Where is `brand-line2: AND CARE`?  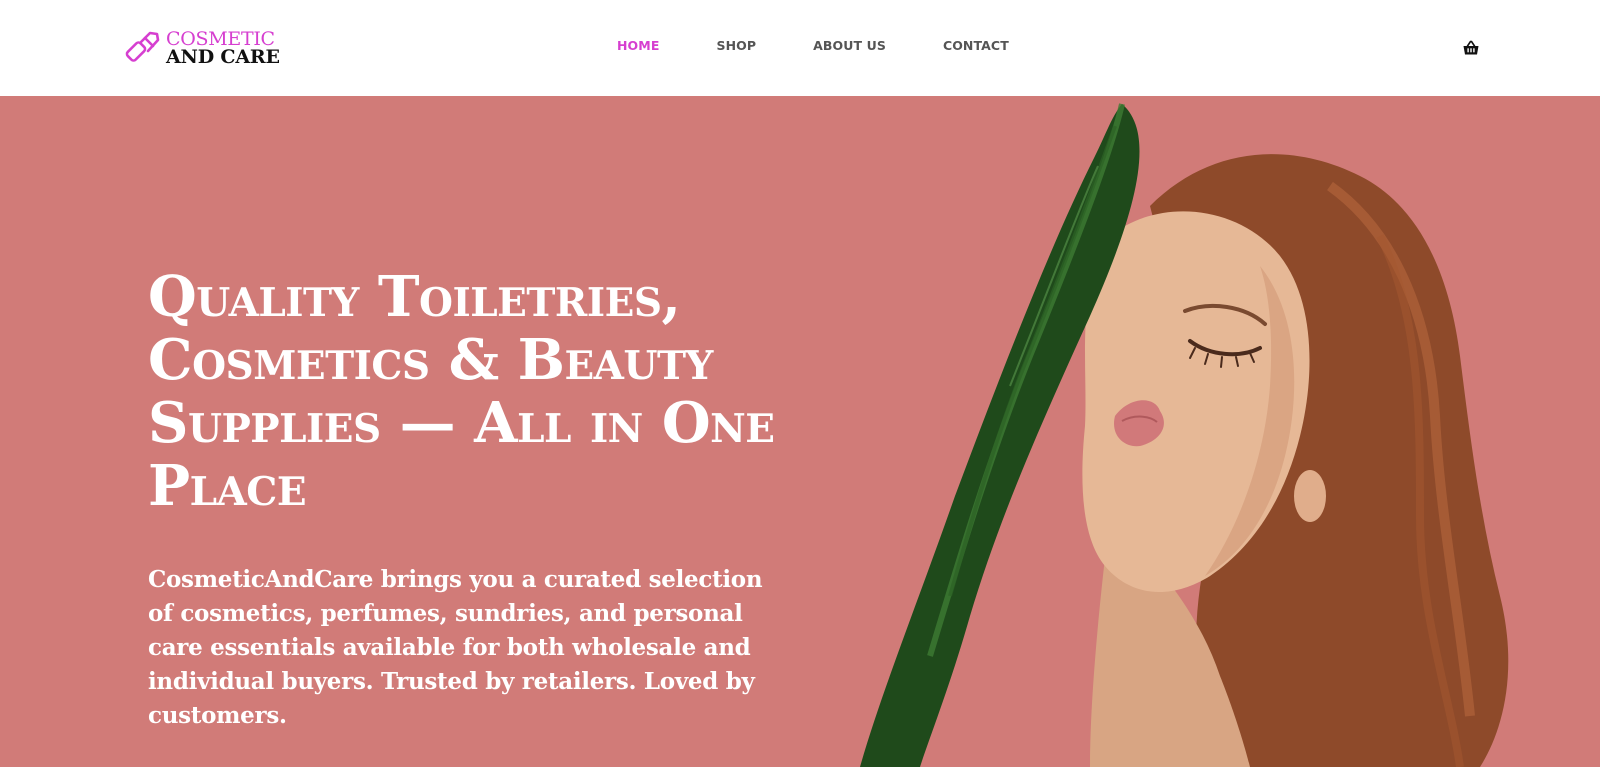 brand-line2: AND CARE is located at coordinates (223, 56).